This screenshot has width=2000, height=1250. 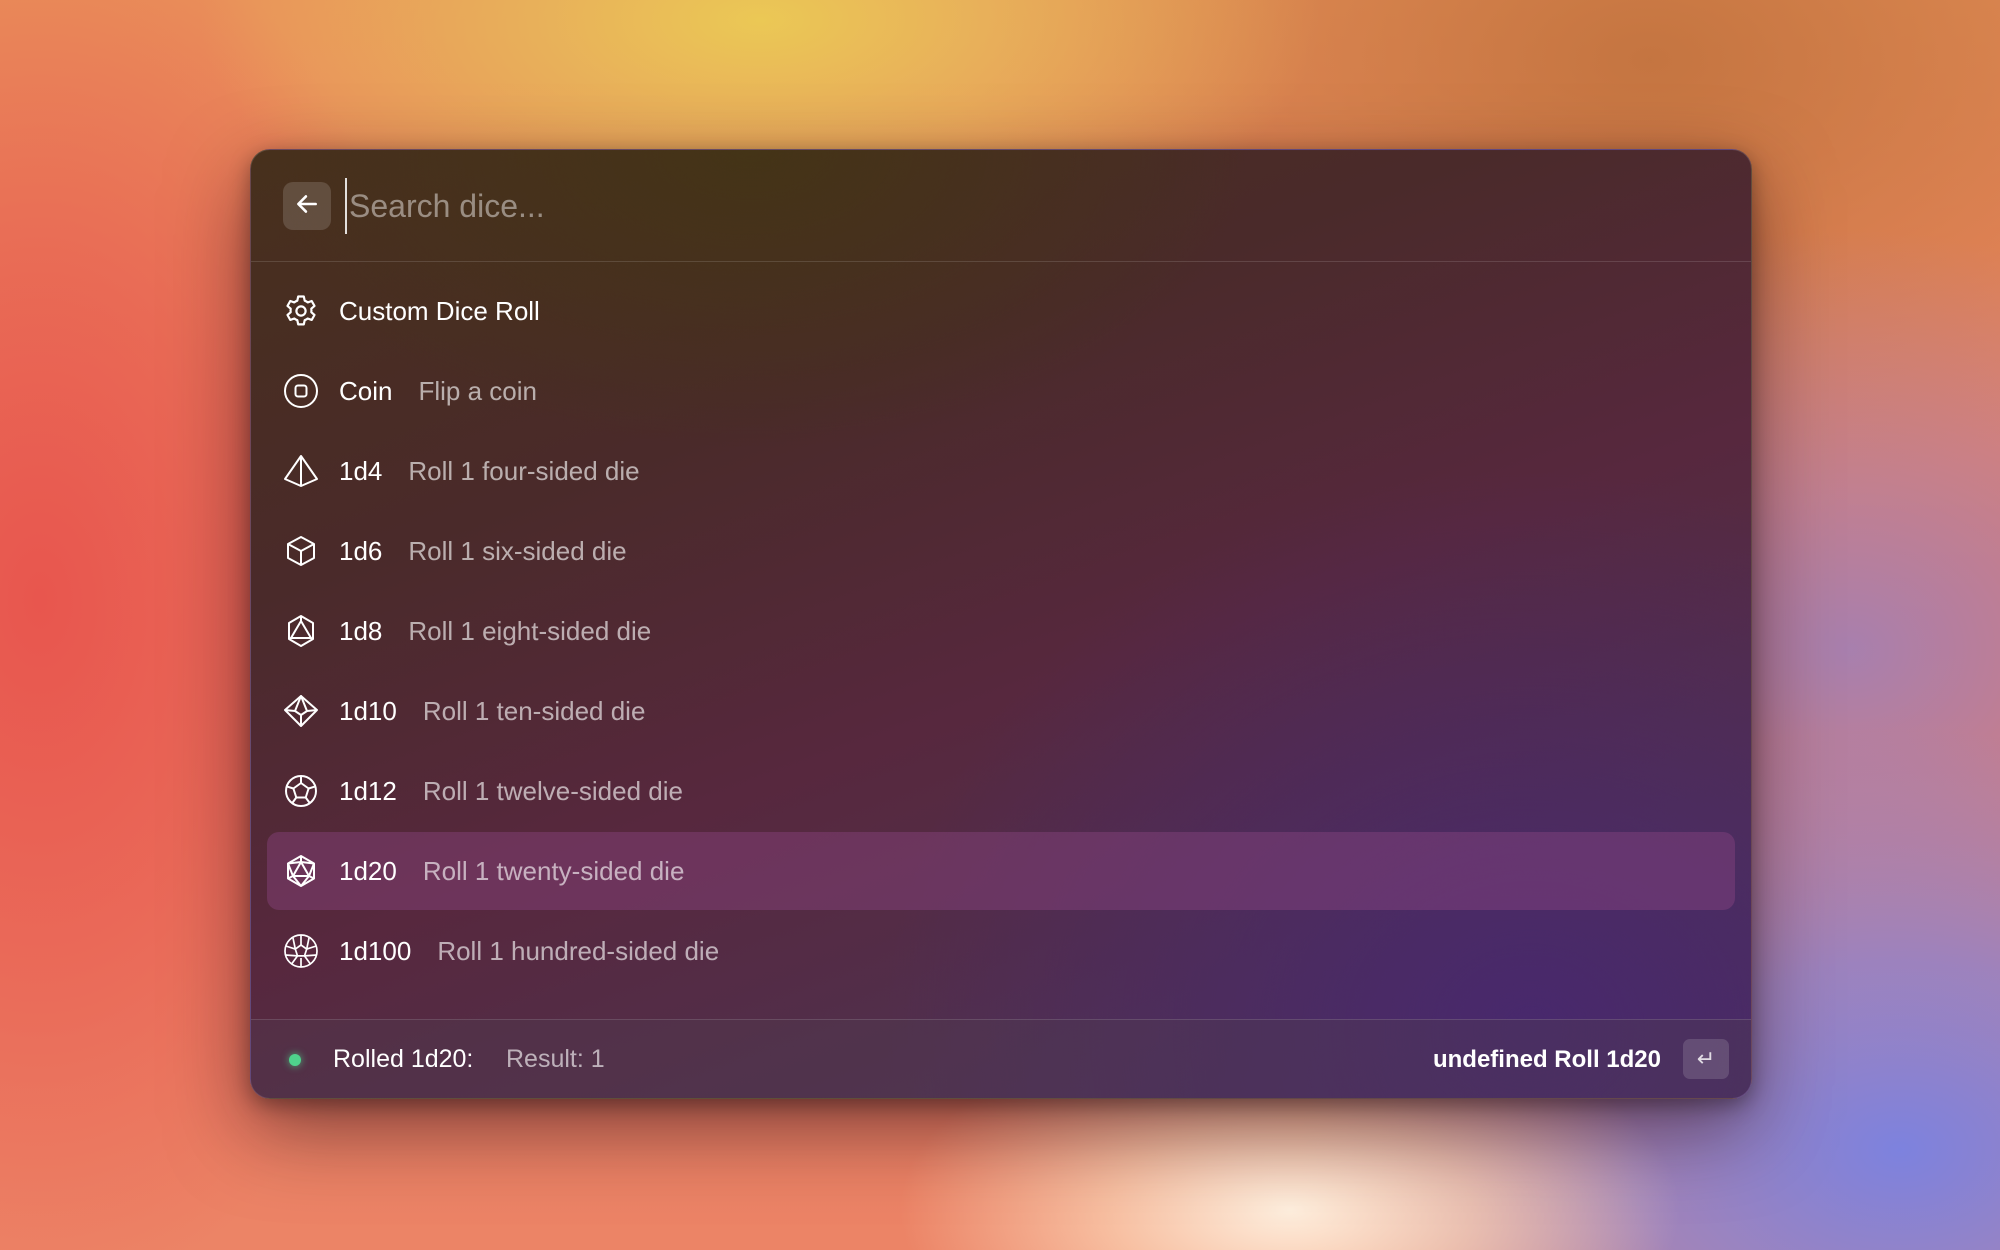 I want to click on d6-icon, so click(x=301, y=551).